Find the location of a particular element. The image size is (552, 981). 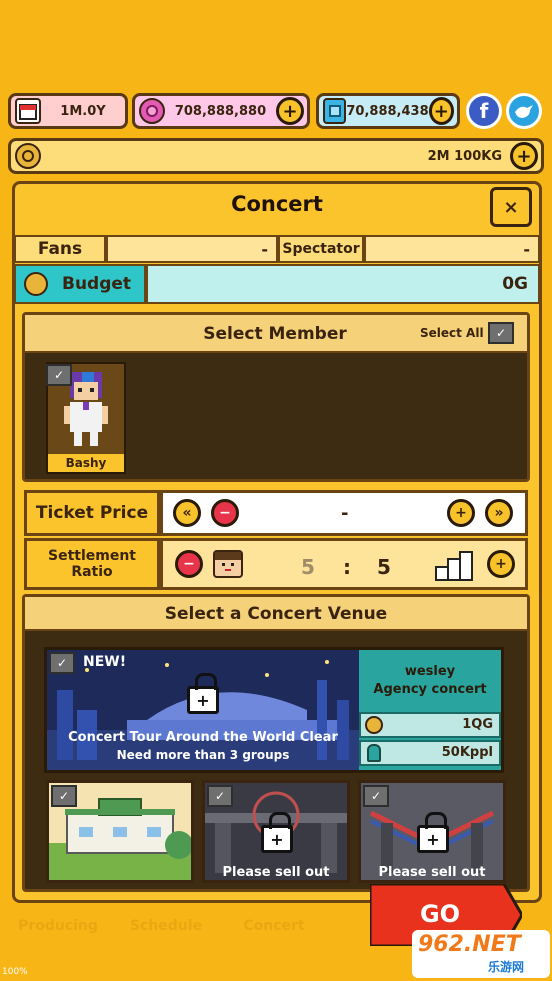

spectator-label: Spectator is located at coordinates (321, 249).